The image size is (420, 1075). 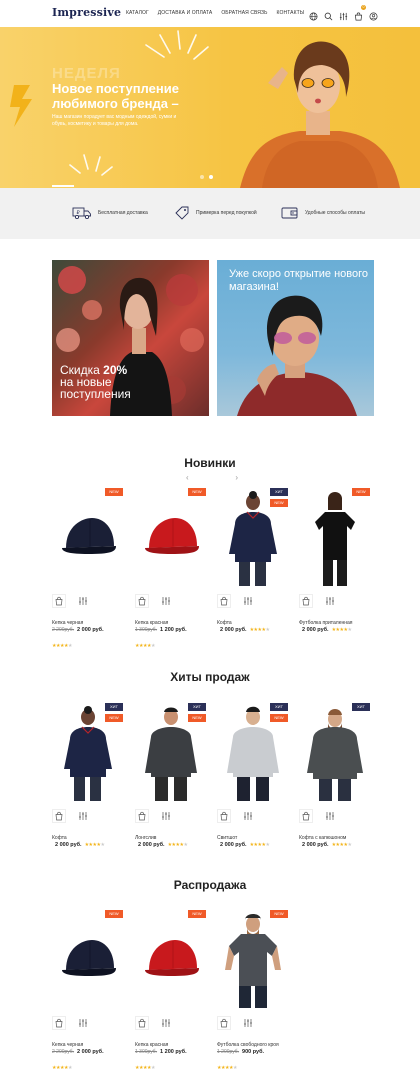 What do you see at coordinates (130, 338) in the screenshot?
I see `promo-discount-banner: Скидка 20% на новые поступления` at bounding box center [130, 338].